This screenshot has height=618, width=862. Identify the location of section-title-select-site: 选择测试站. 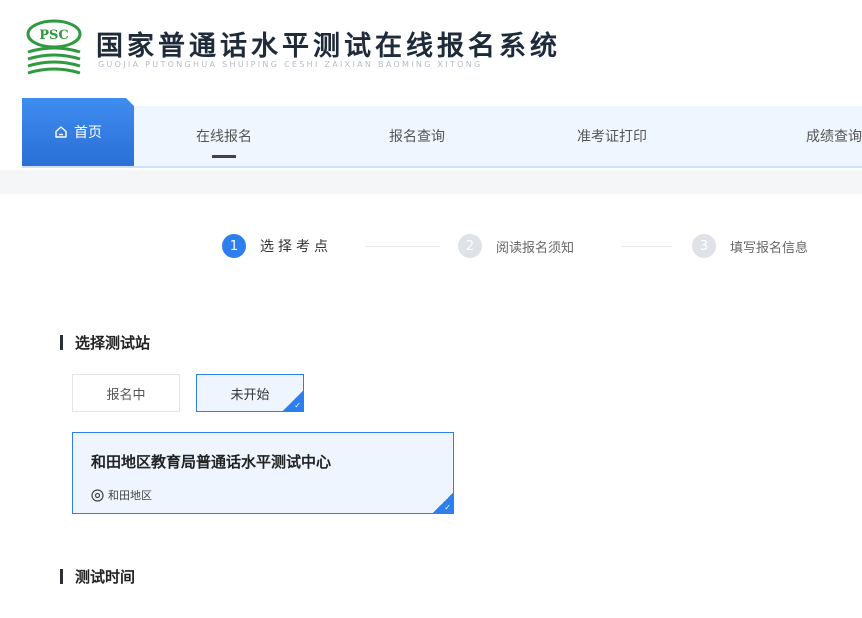
(105, 342).